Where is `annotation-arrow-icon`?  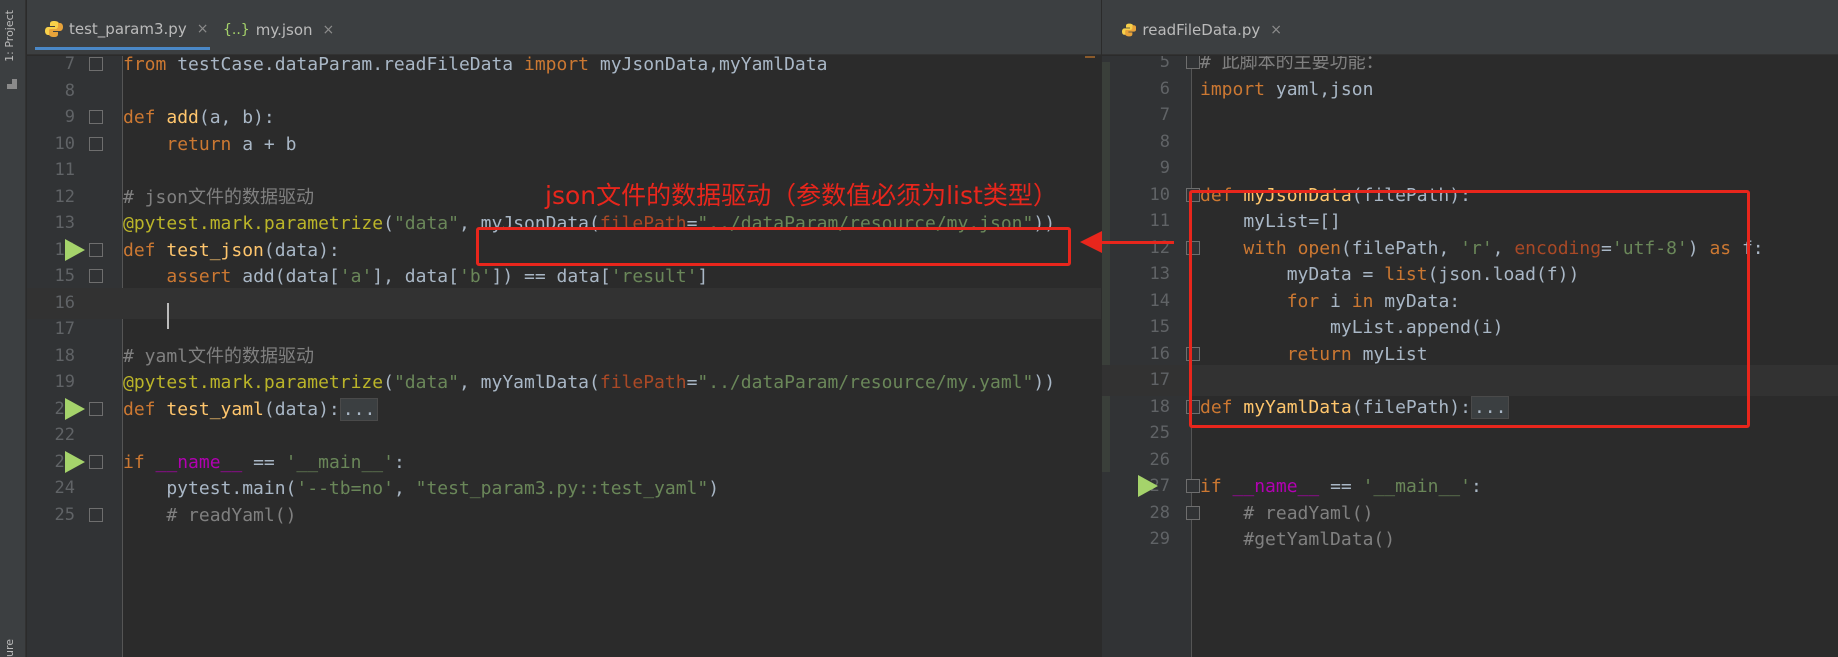 annotation-arrow-icon is located at coordinates (1091, 242).